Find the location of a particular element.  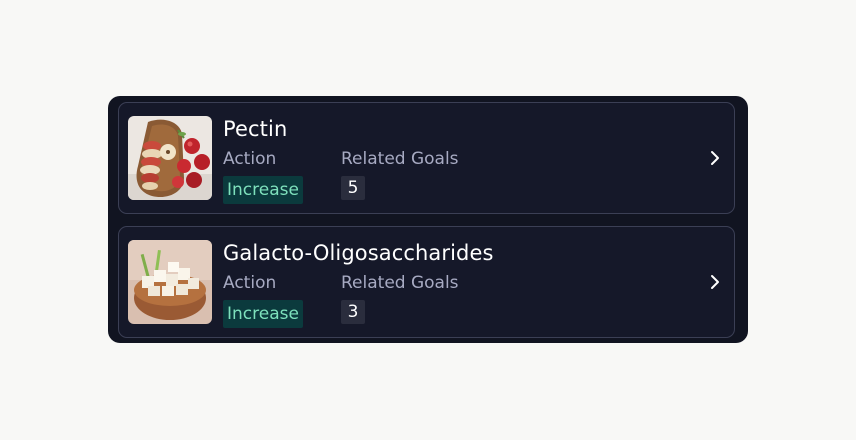

related-goals-count-badge: 5 is located at coordinates (353, 188).